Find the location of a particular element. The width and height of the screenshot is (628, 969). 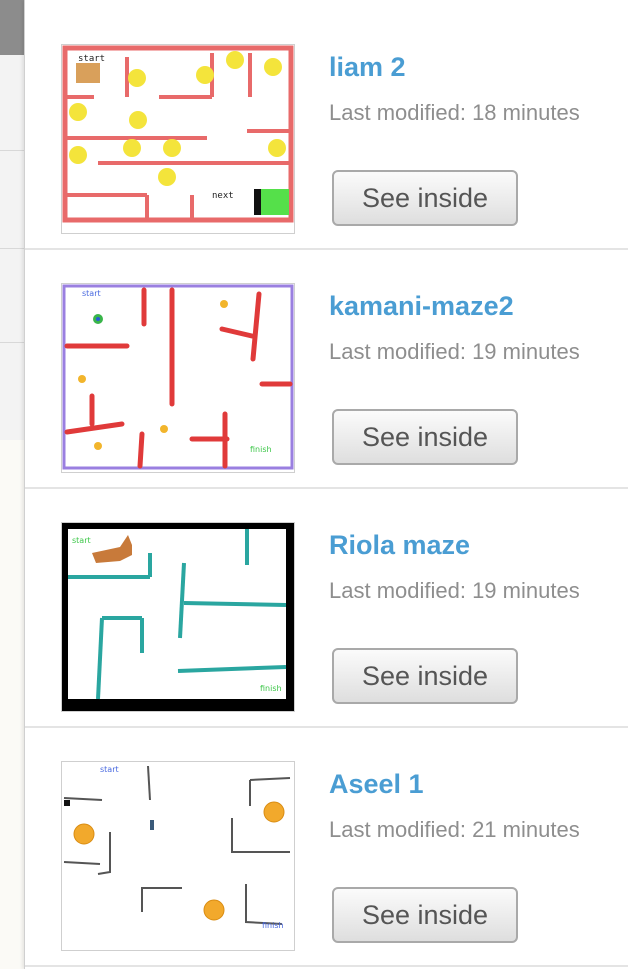

project-title-link: liam 2 is located at coordinates (367, 67).